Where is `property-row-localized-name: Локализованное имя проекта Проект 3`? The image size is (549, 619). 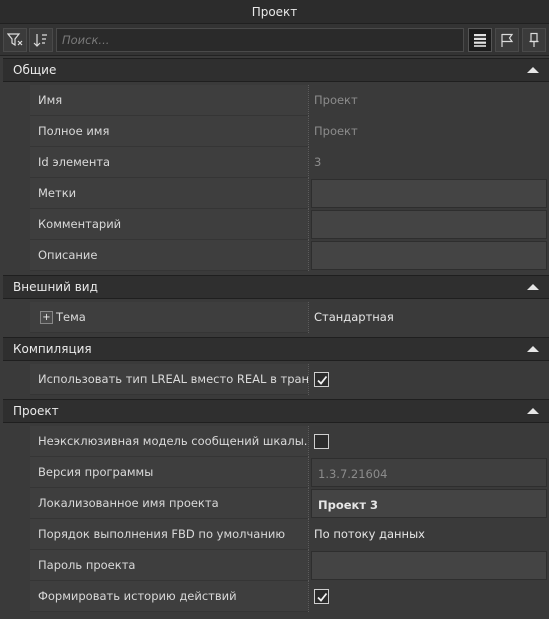 property-row-localized-name: Локализованное имя проекта Проект 3 is located at coordinates (276, 503).